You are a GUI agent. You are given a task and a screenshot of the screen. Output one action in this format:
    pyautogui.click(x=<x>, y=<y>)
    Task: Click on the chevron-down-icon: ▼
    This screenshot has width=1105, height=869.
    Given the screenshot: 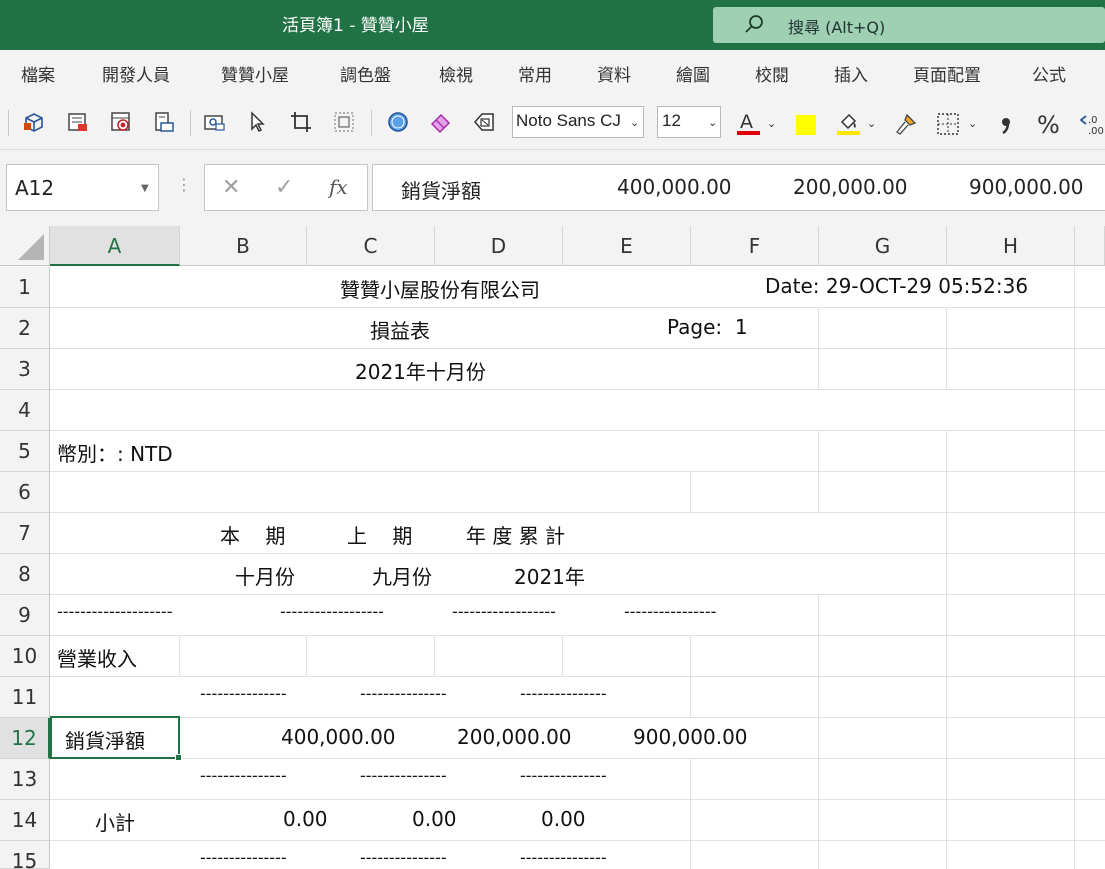 What is the action you would take?
    pyautogui.click(x=145, y=188)
    